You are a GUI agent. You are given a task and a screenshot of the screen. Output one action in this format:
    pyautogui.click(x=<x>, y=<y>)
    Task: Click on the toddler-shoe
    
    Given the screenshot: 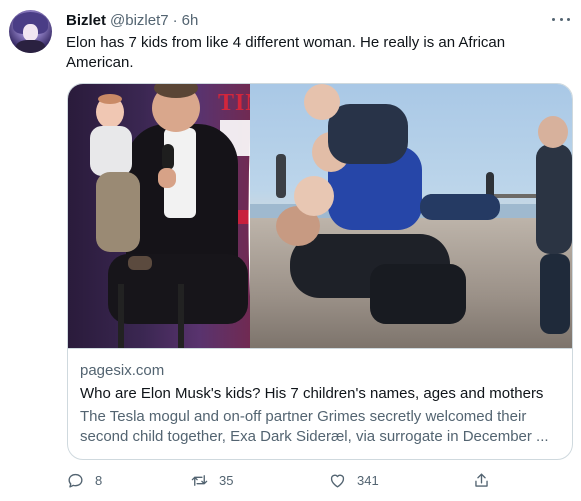 What is the action you would take?
    pyautogui.click(x=140, y=263)
    